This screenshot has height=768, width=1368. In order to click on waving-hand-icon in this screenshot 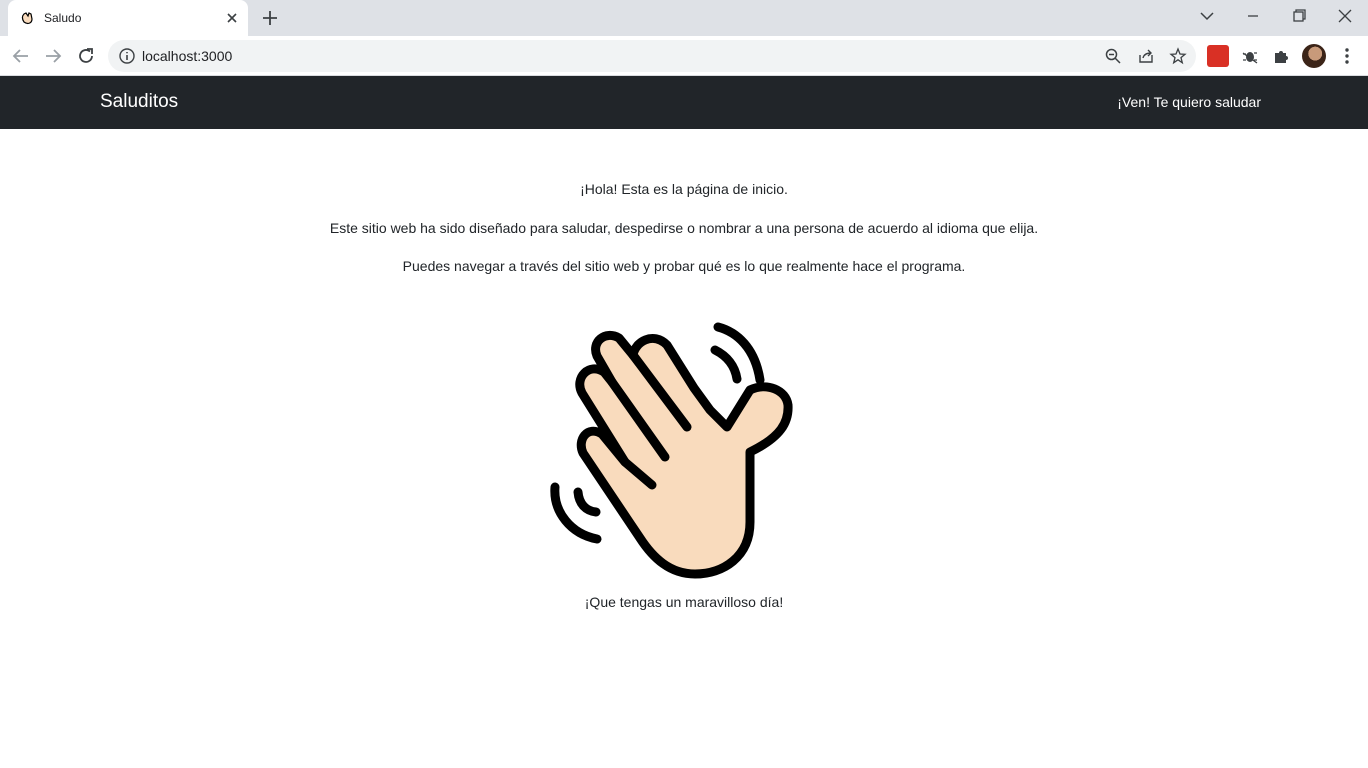, I will do `click(671, 450)`.